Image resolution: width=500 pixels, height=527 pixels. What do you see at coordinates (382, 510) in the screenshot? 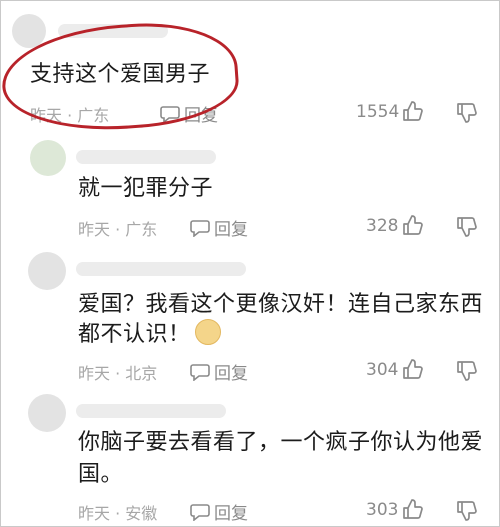
I see `like-count: 303` at bounding box center [382, 510].